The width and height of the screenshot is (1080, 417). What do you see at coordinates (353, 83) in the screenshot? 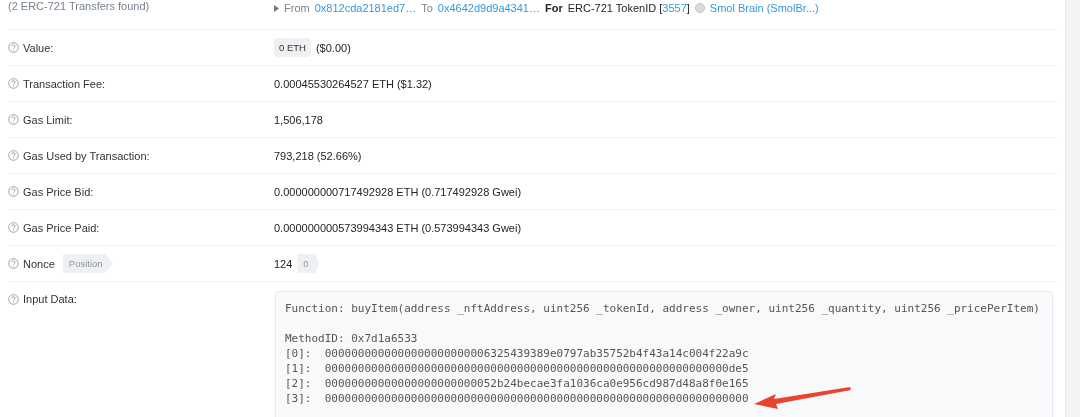
I see `field-value: 0.00045530264527 ETH ($1.32)` at bounding box center [353, 83].